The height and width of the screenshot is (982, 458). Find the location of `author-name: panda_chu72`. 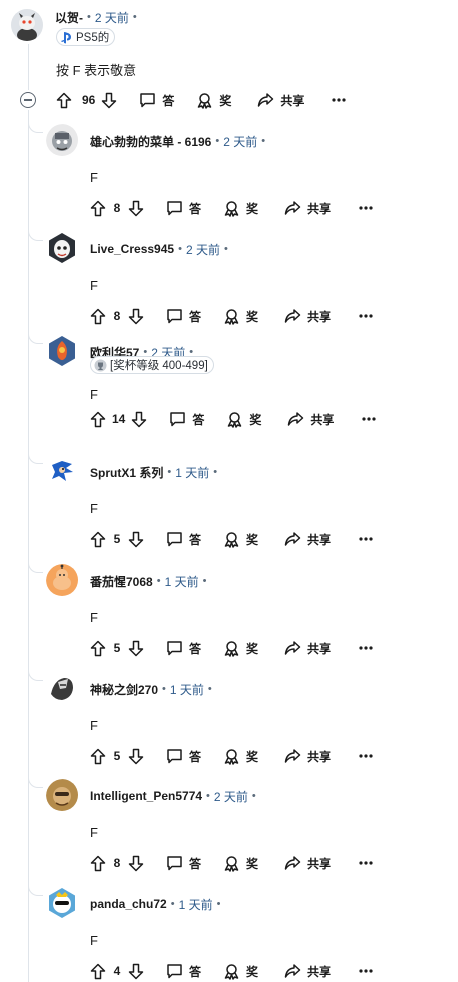

author-name: panda_chu72 is located at coordinates (128, 904).